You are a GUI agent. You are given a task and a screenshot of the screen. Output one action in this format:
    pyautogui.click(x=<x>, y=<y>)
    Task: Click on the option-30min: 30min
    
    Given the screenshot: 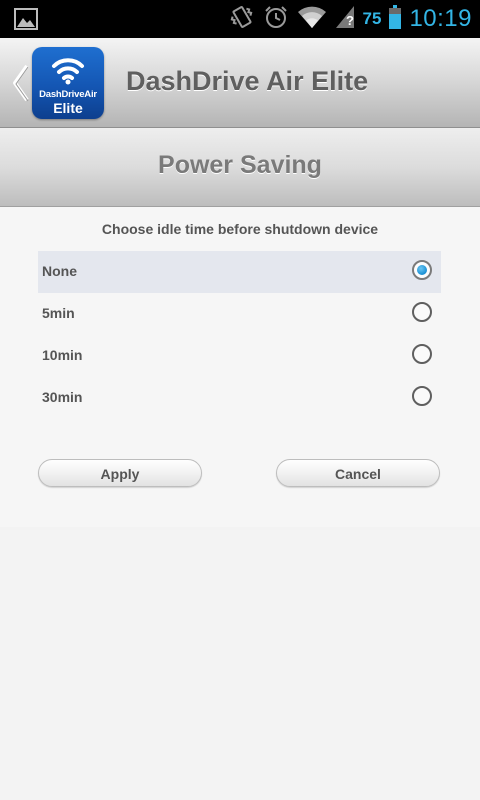 What is the action you would take?
    pyautogui.click(x=239, y=398)
    